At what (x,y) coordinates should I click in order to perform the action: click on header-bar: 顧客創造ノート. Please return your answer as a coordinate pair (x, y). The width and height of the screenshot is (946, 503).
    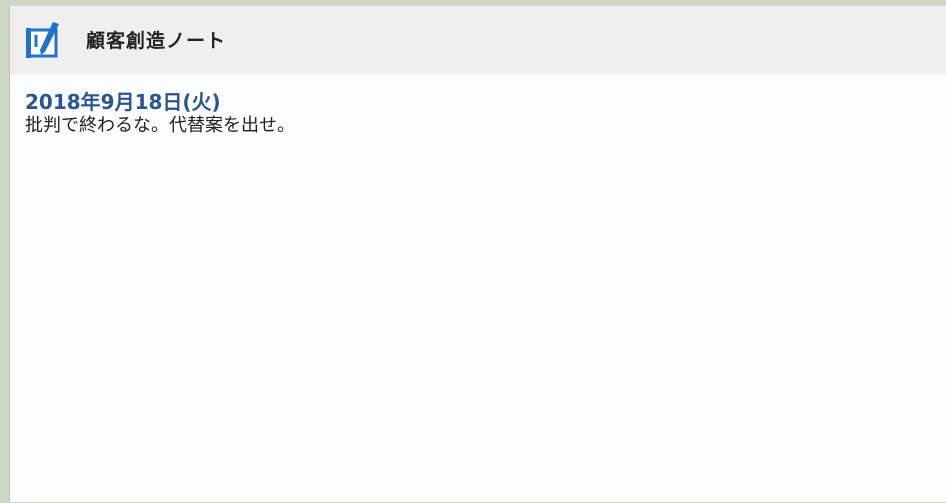
    Looking at the image, I should click on (478, 40).